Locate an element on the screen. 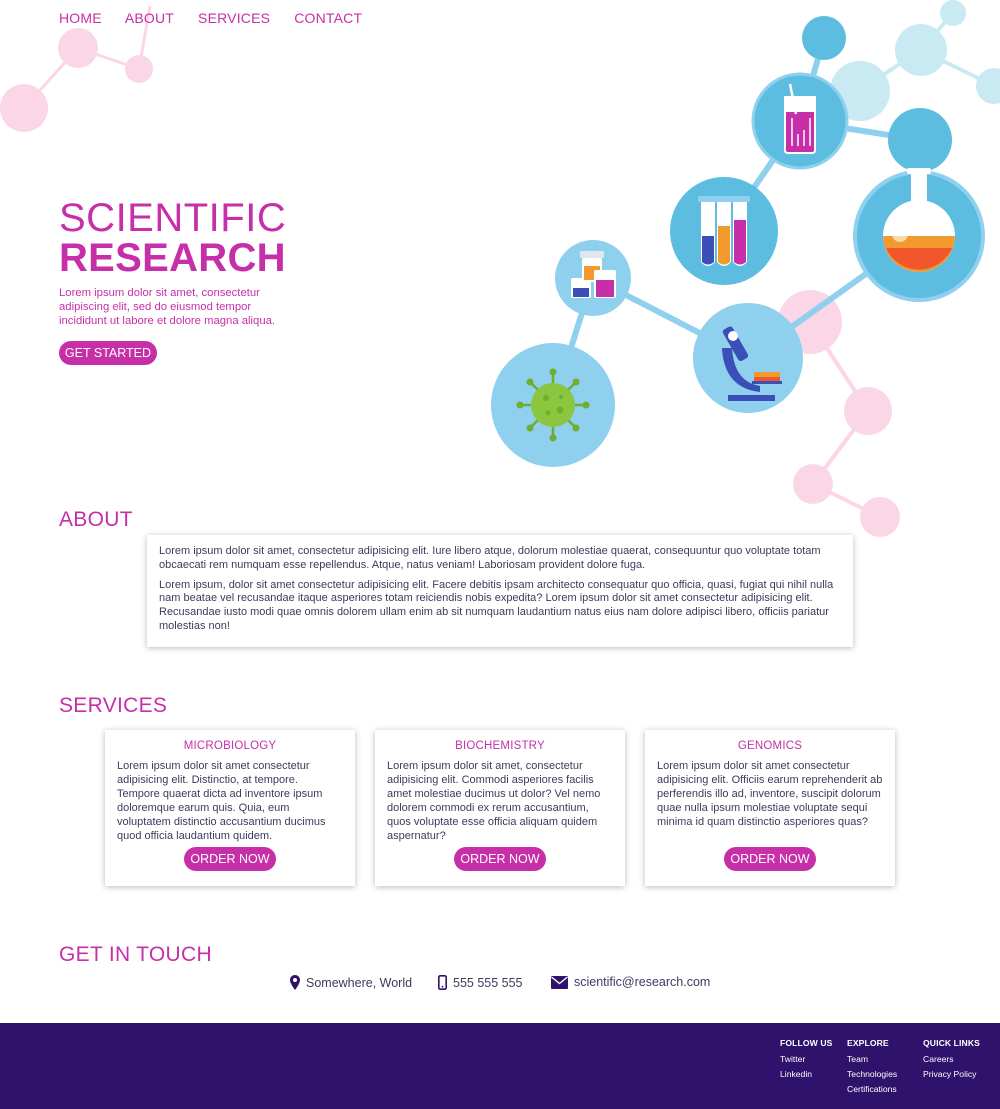  flask-node is located at coordinates (919, 235).